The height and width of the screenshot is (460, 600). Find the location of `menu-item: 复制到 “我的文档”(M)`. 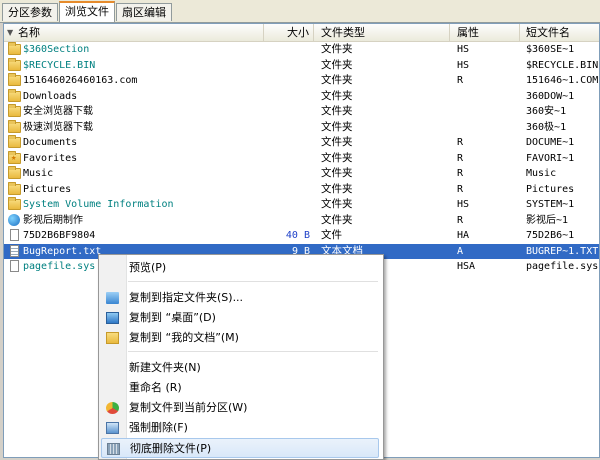

menu-item: 复制到 “我的文档”(M) is located at coordinates (240, 338).